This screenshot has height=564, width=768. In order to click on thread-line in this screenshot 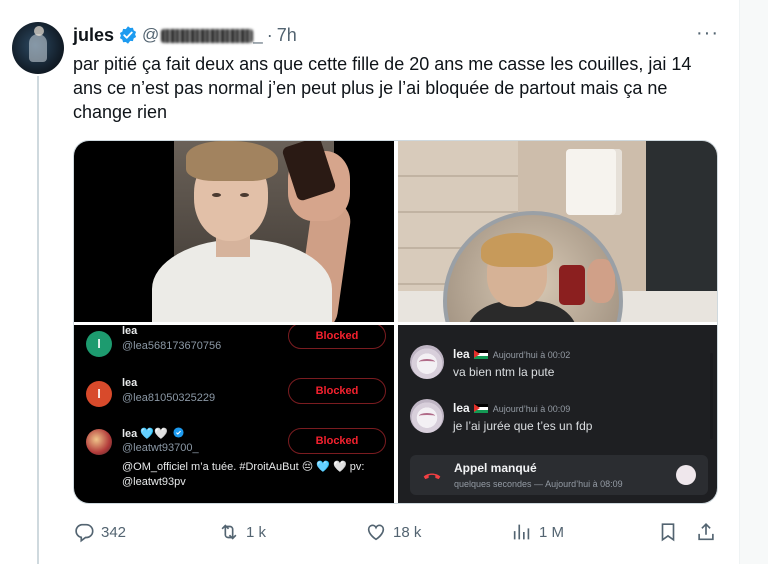, I will do `click(38, 320)`.